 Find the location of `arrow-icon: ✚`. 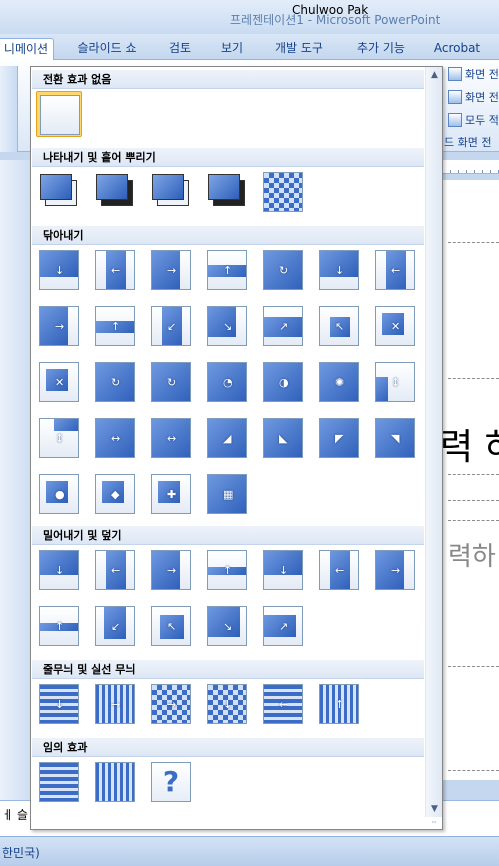

arrow-icon: ✚ is located at coordinates (172, 494).